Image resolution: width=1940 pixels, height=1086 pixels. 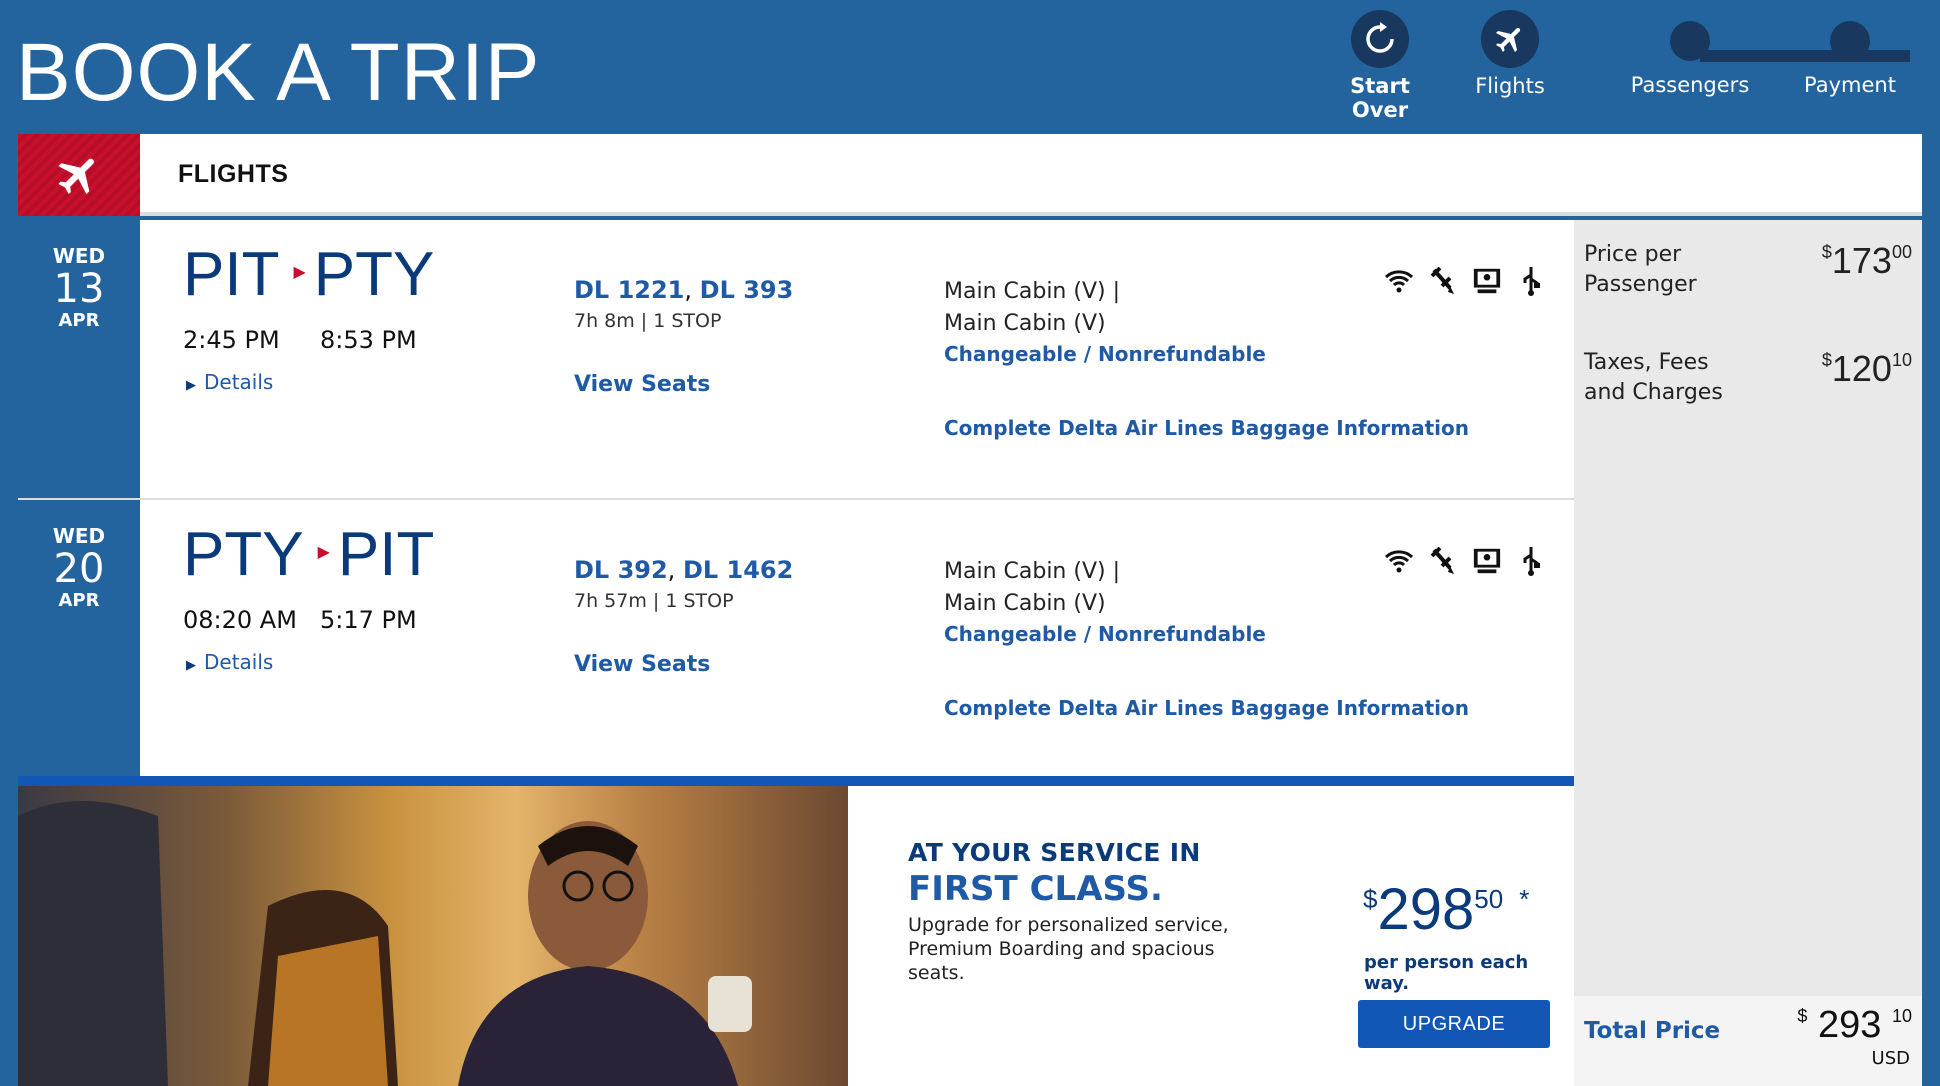 I want to click on flight-number-link: DL 393, so click(x=747, y=290).